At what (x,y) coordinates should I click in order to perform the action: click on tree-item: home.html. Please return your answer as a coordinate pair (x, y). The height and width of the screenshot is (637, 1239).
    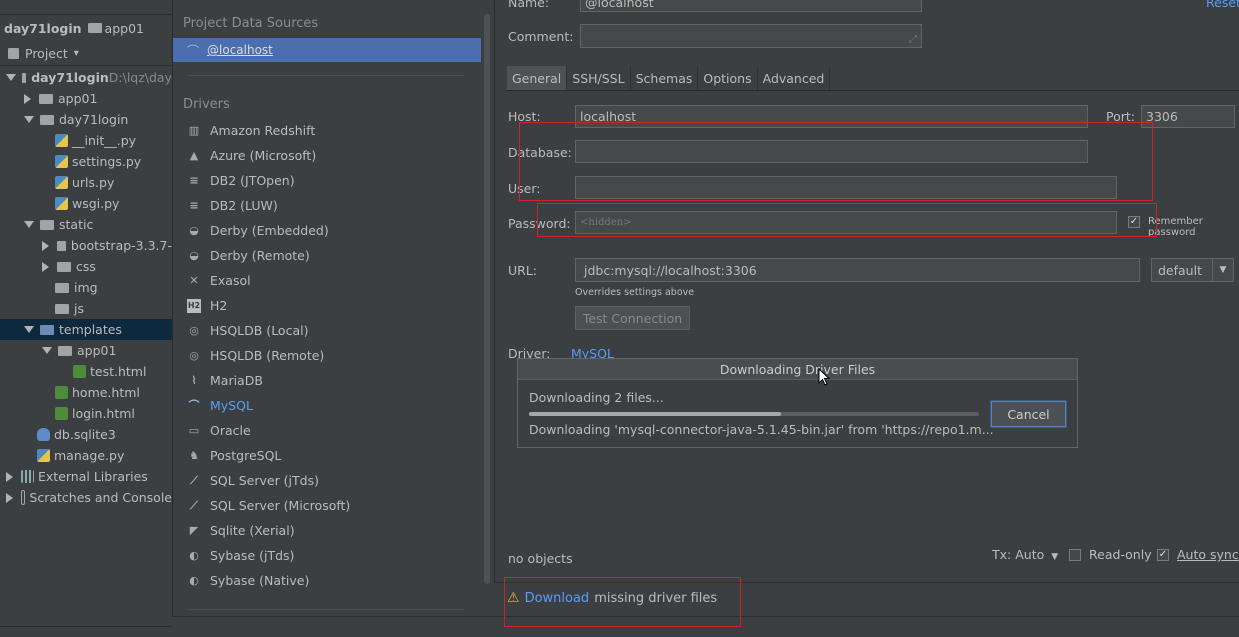
    Looking at the image, I should click on (86, 392).